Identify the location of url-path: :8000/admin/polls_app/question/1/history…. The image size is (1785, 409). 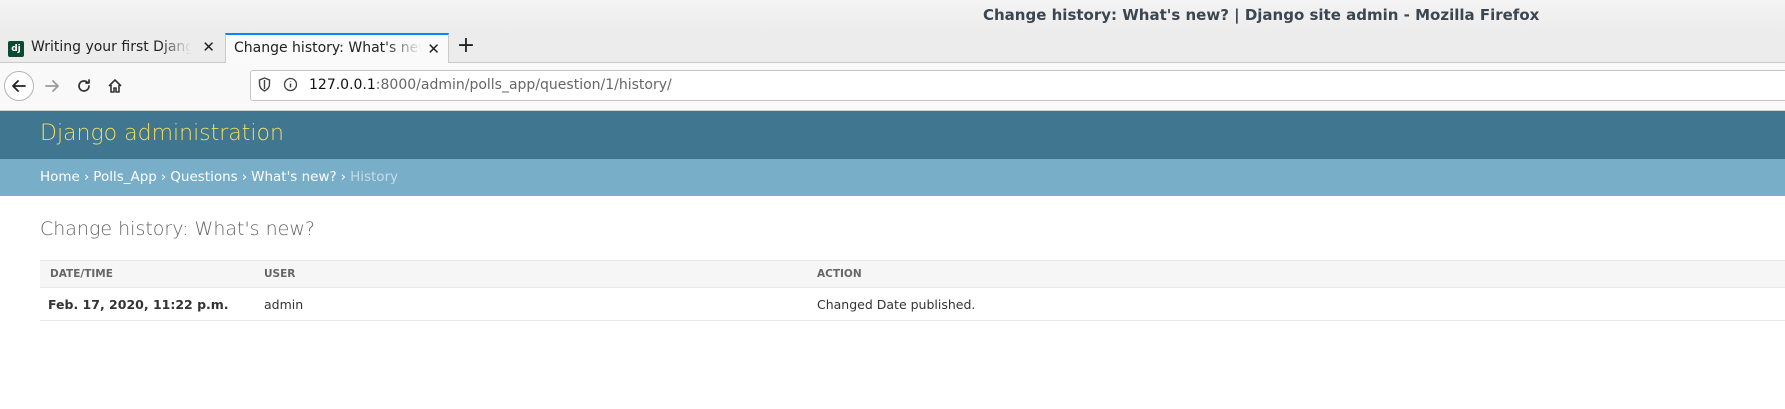
(523, 85).